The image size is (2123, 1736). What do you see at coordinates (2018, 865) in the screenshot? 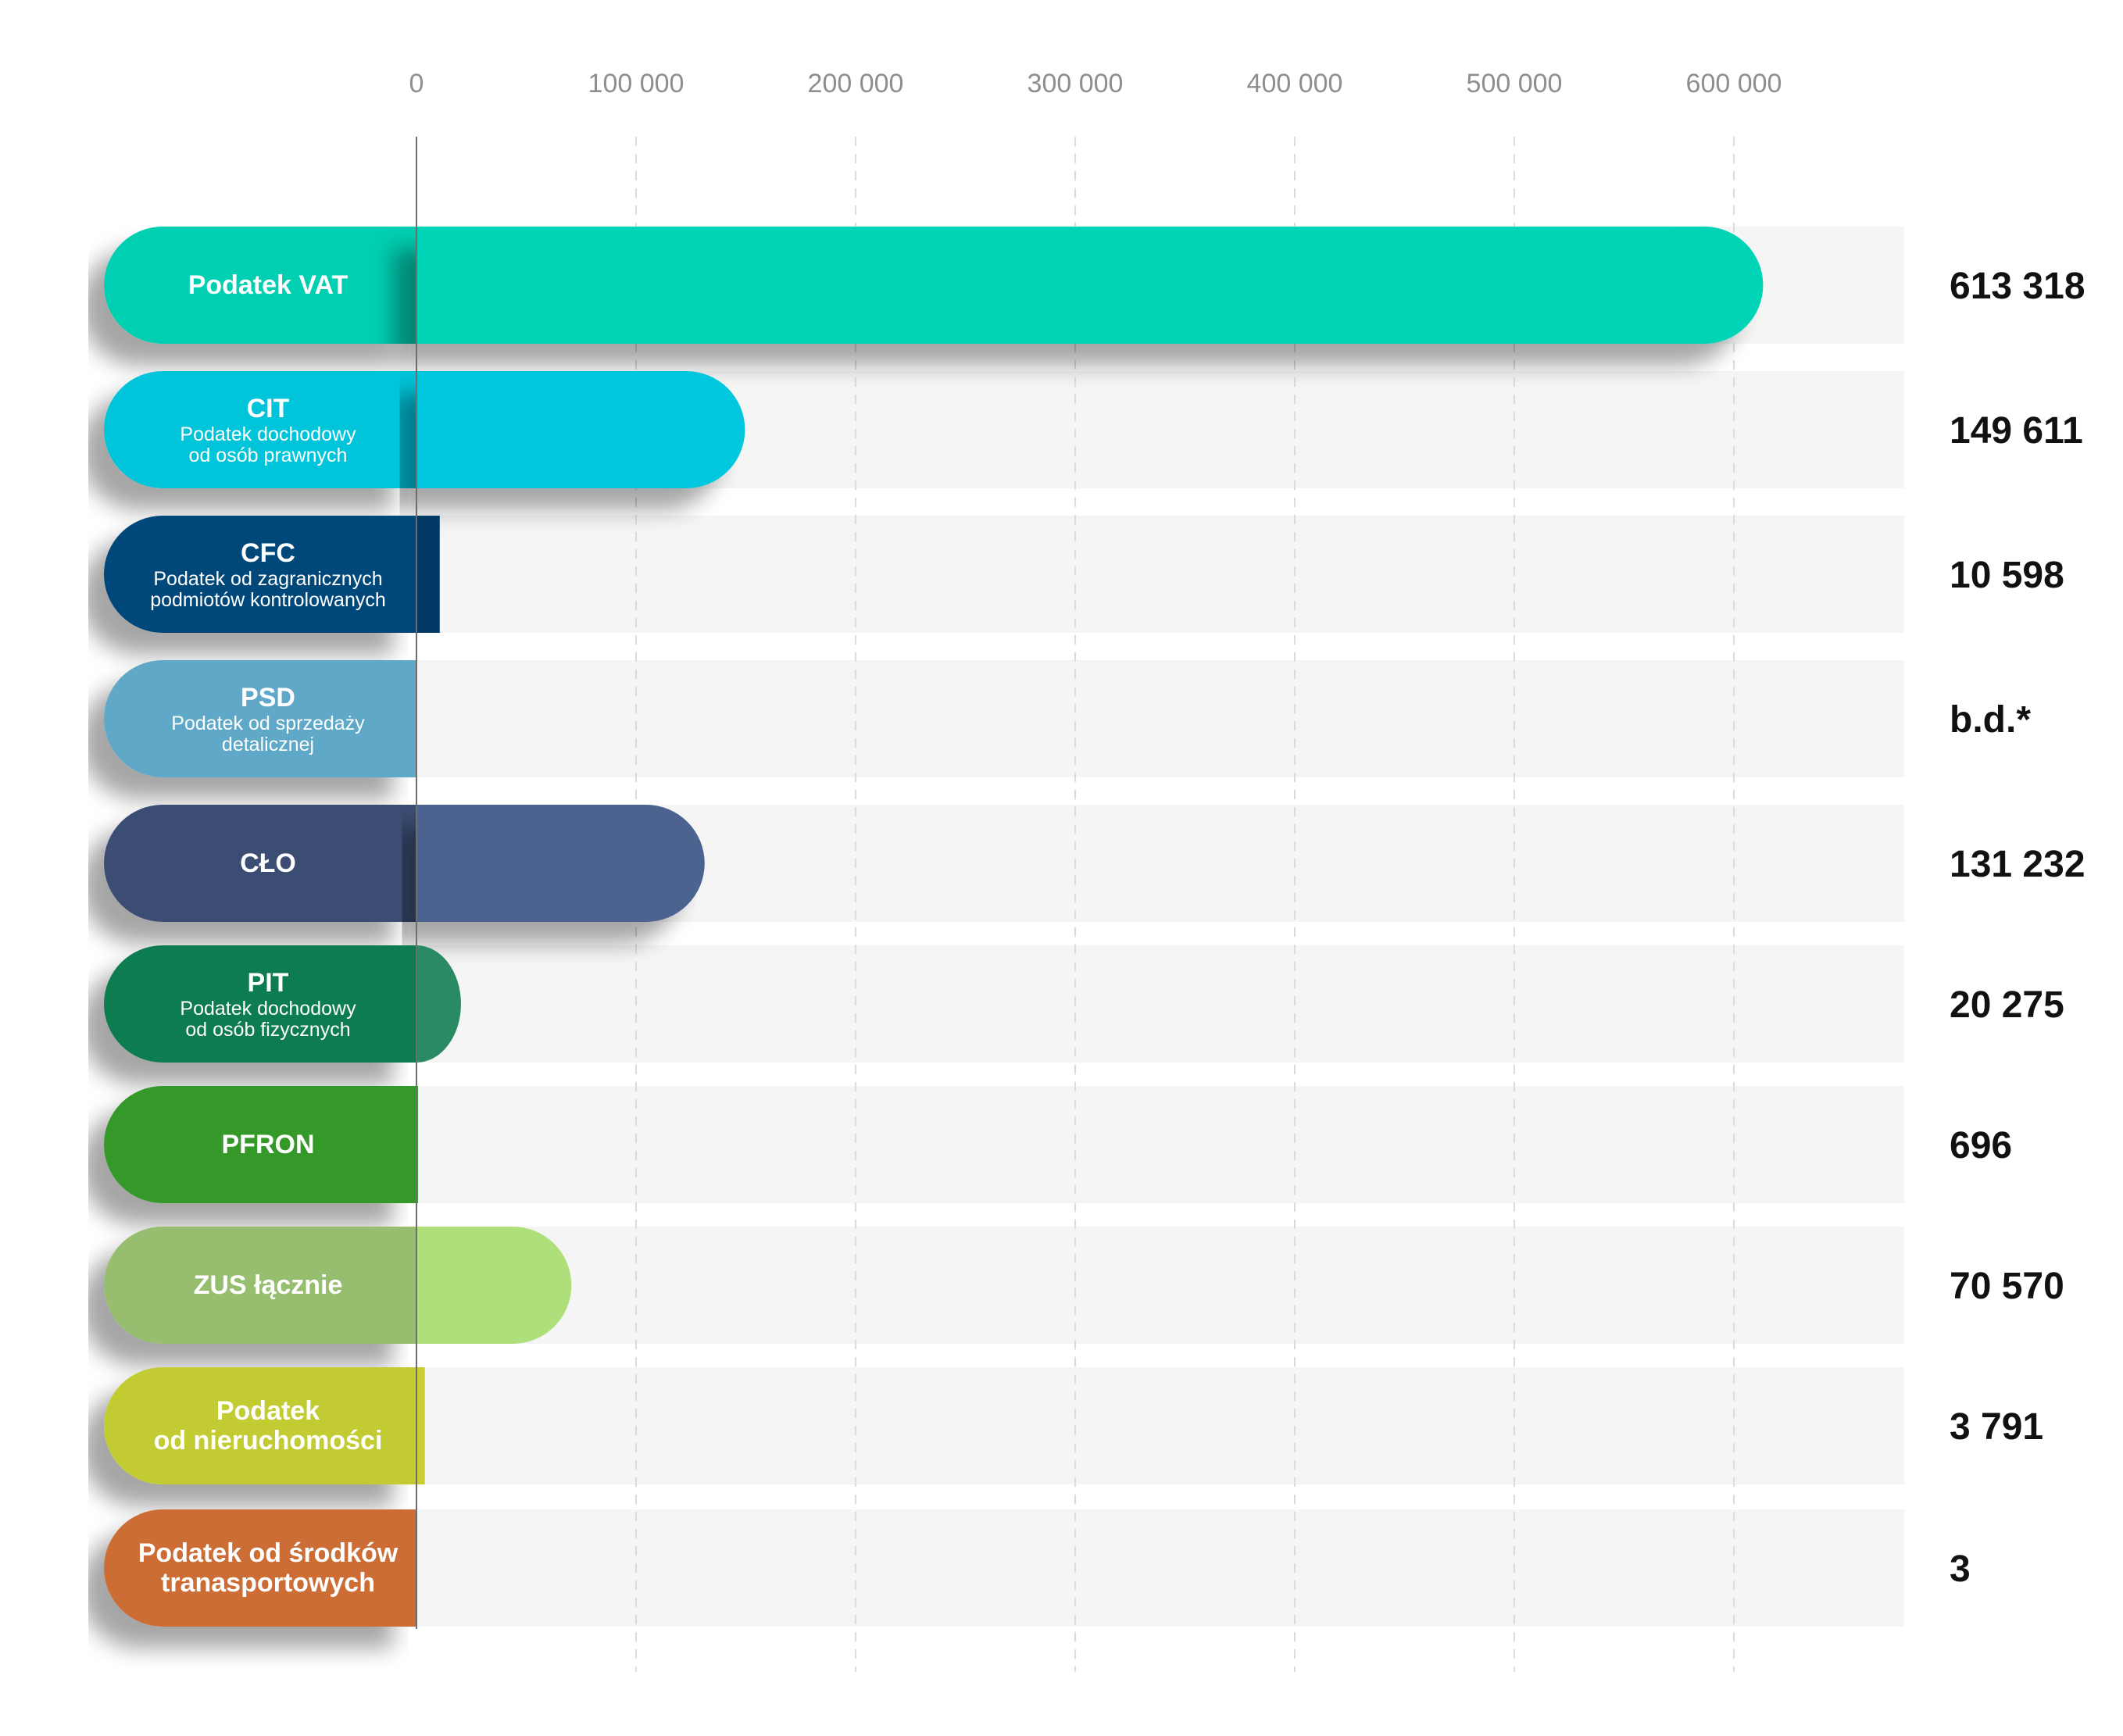
I see `value-label-c-o: 131 232` at bounding box center [2018, 865].